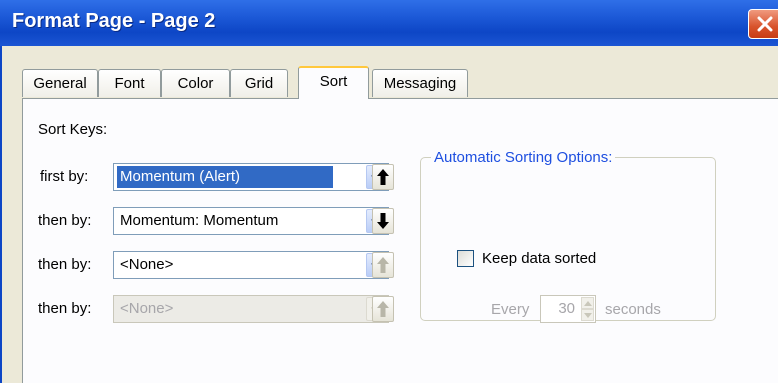  I want to click on sort-key-1-value: Momentum (Alert), so click(225, 177).